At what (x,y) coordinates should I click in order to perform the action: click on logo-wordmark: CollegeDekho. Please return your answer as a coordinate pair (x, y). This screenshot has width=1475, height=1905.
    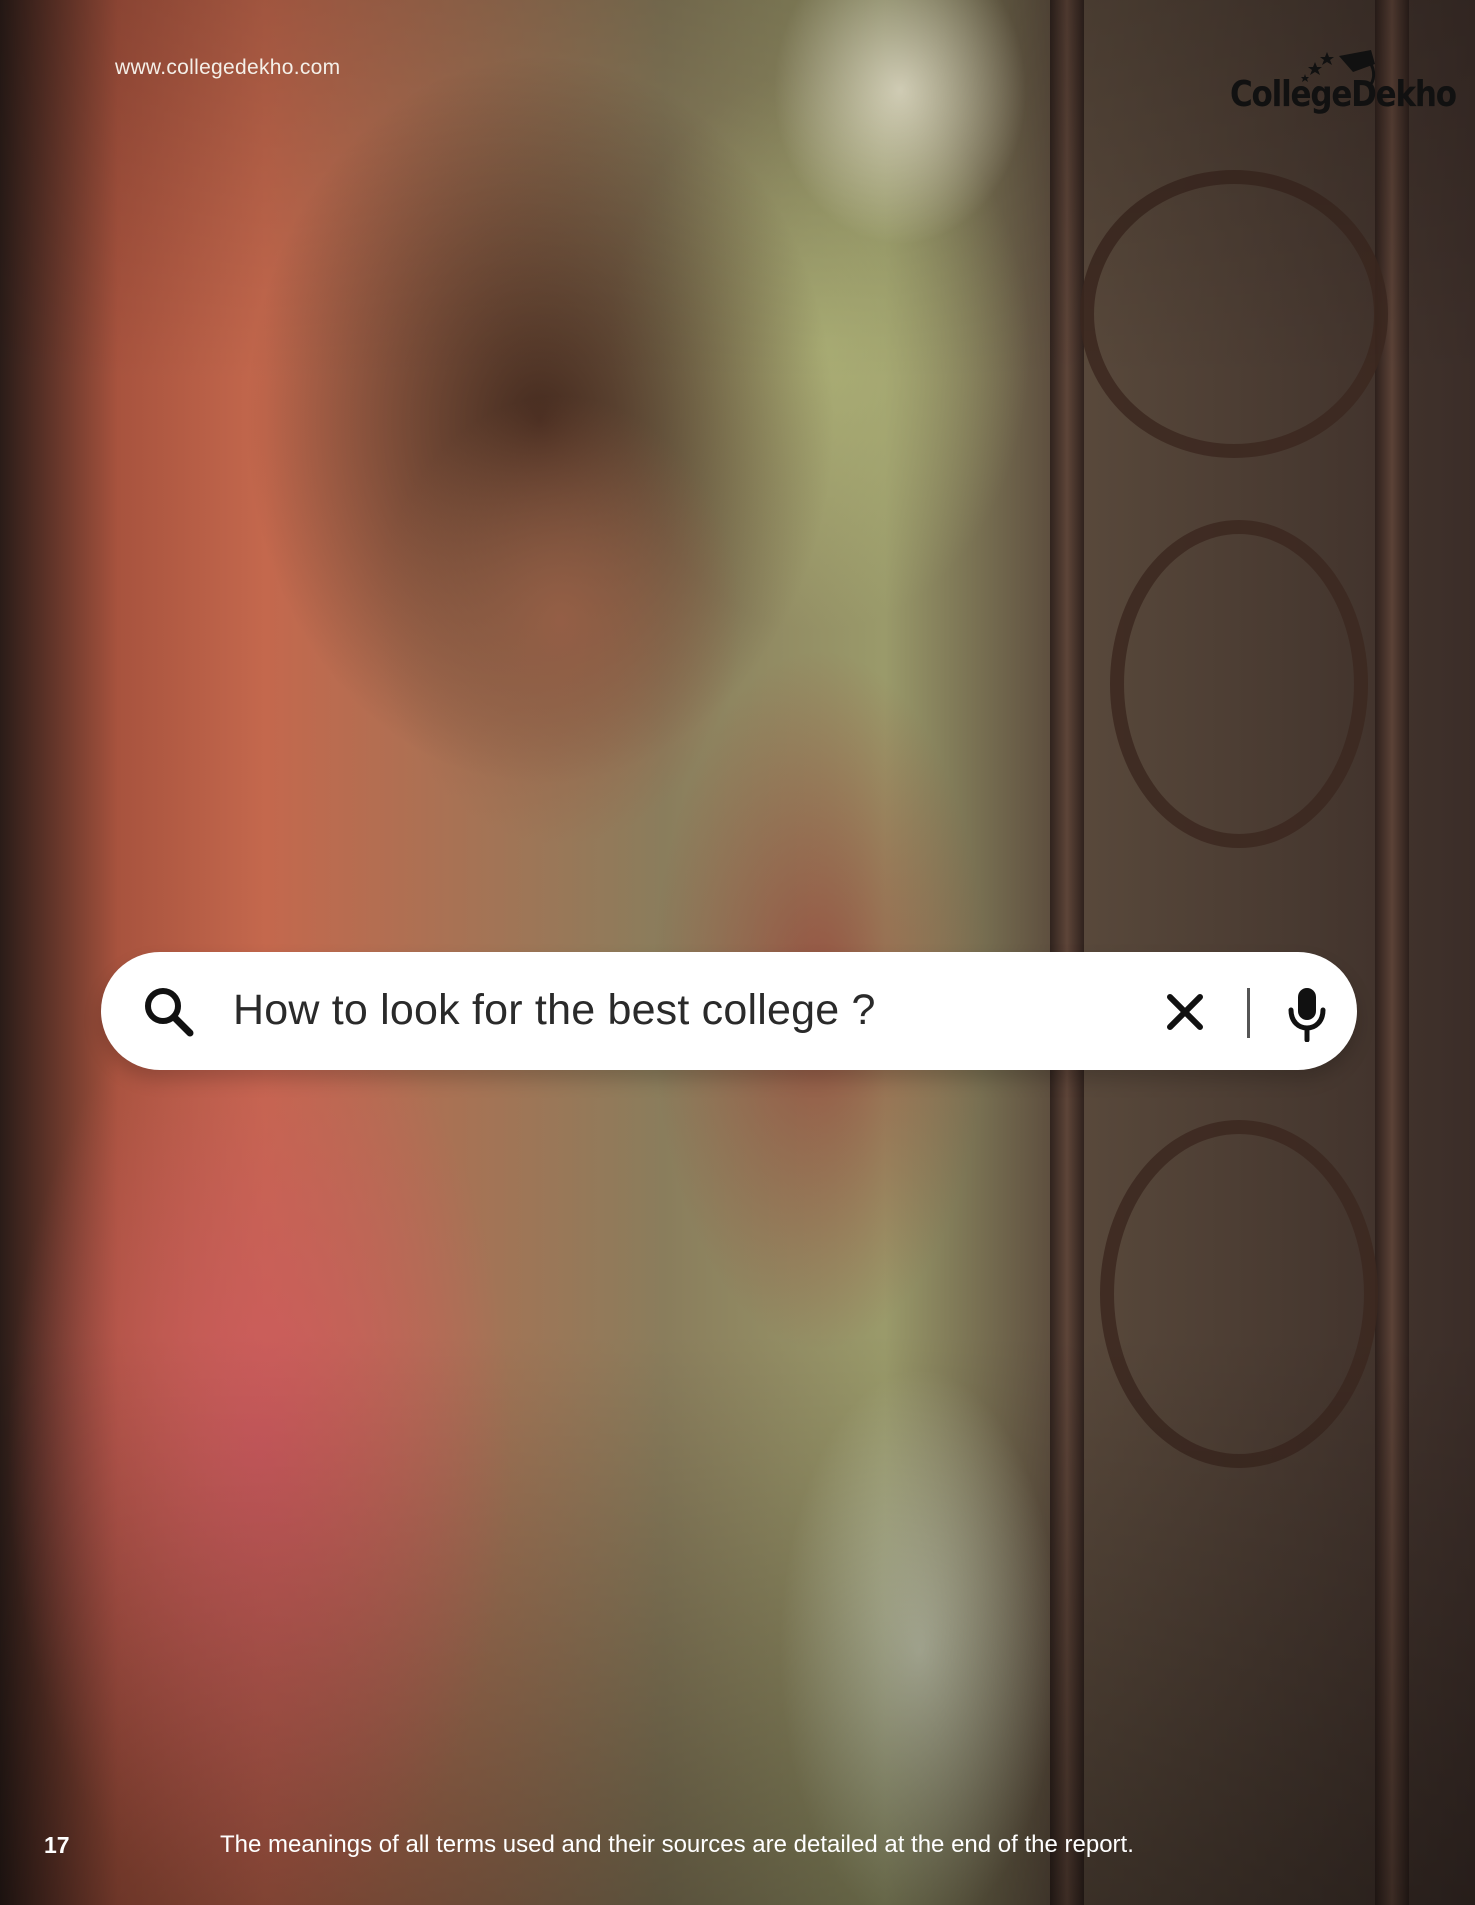
    Looking at the image, I should click on (1343, 95).